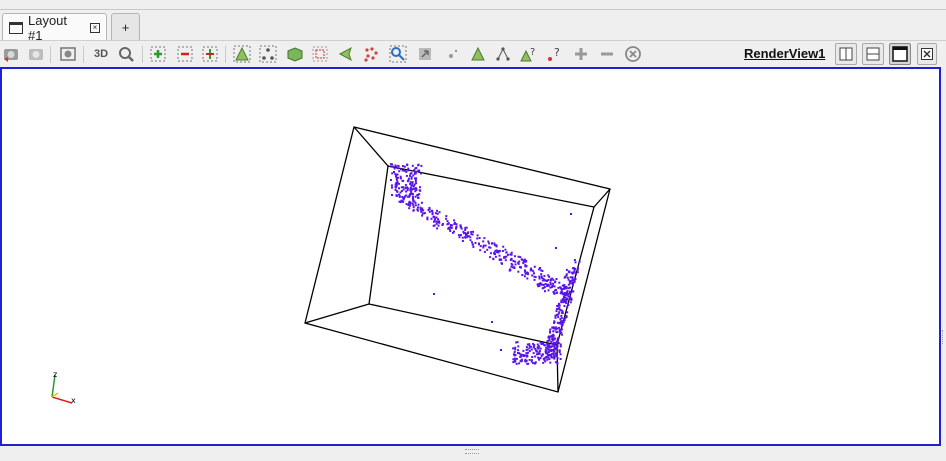  What do you see at coordinates (473, 5) in the screenshot?
I see `menu-strip-remnant` at bounding box center [473, 5].